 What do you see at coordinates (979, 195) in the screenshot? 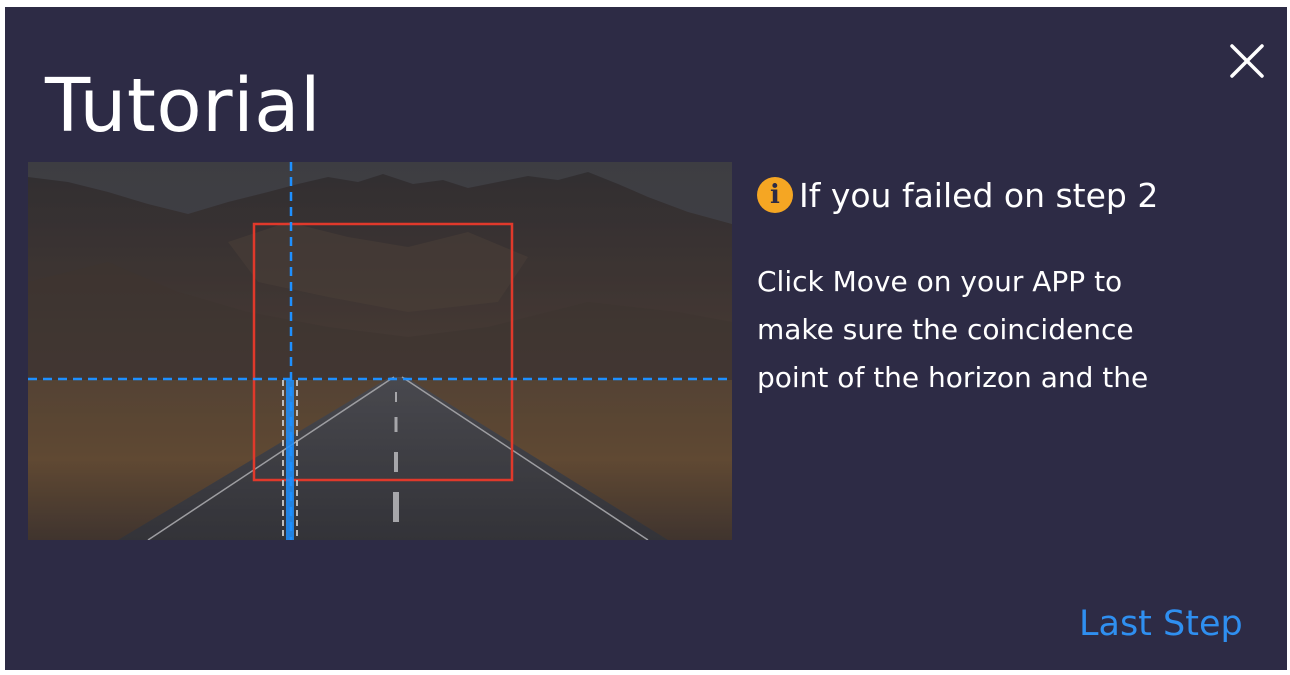
I see `info-heading-text: If you failed on step 2` at bounding box center [979, 195].